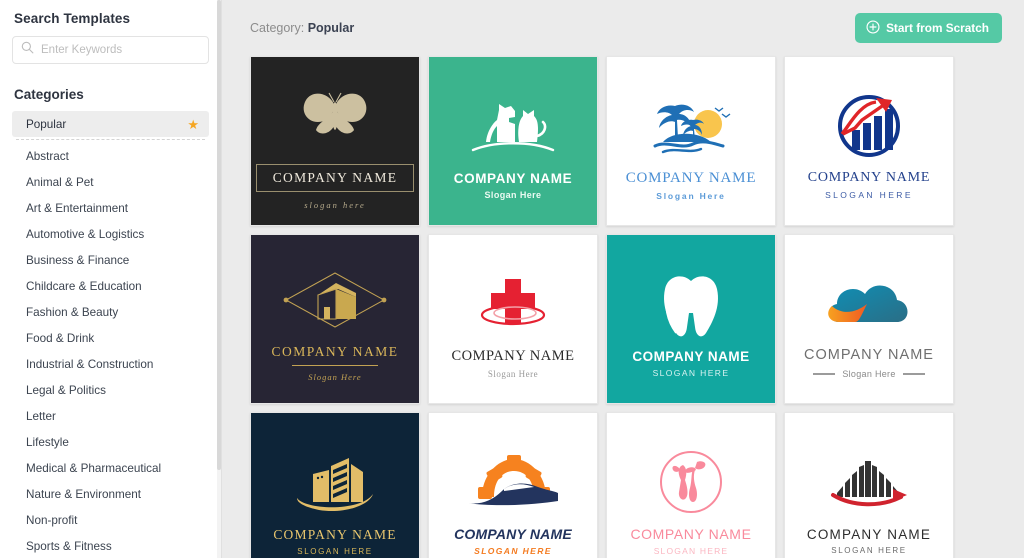 This screenshot has height=558, width=1024. I want to click on template-card-butterfly: COMPANY NAME slogan here, so click(335, 141).